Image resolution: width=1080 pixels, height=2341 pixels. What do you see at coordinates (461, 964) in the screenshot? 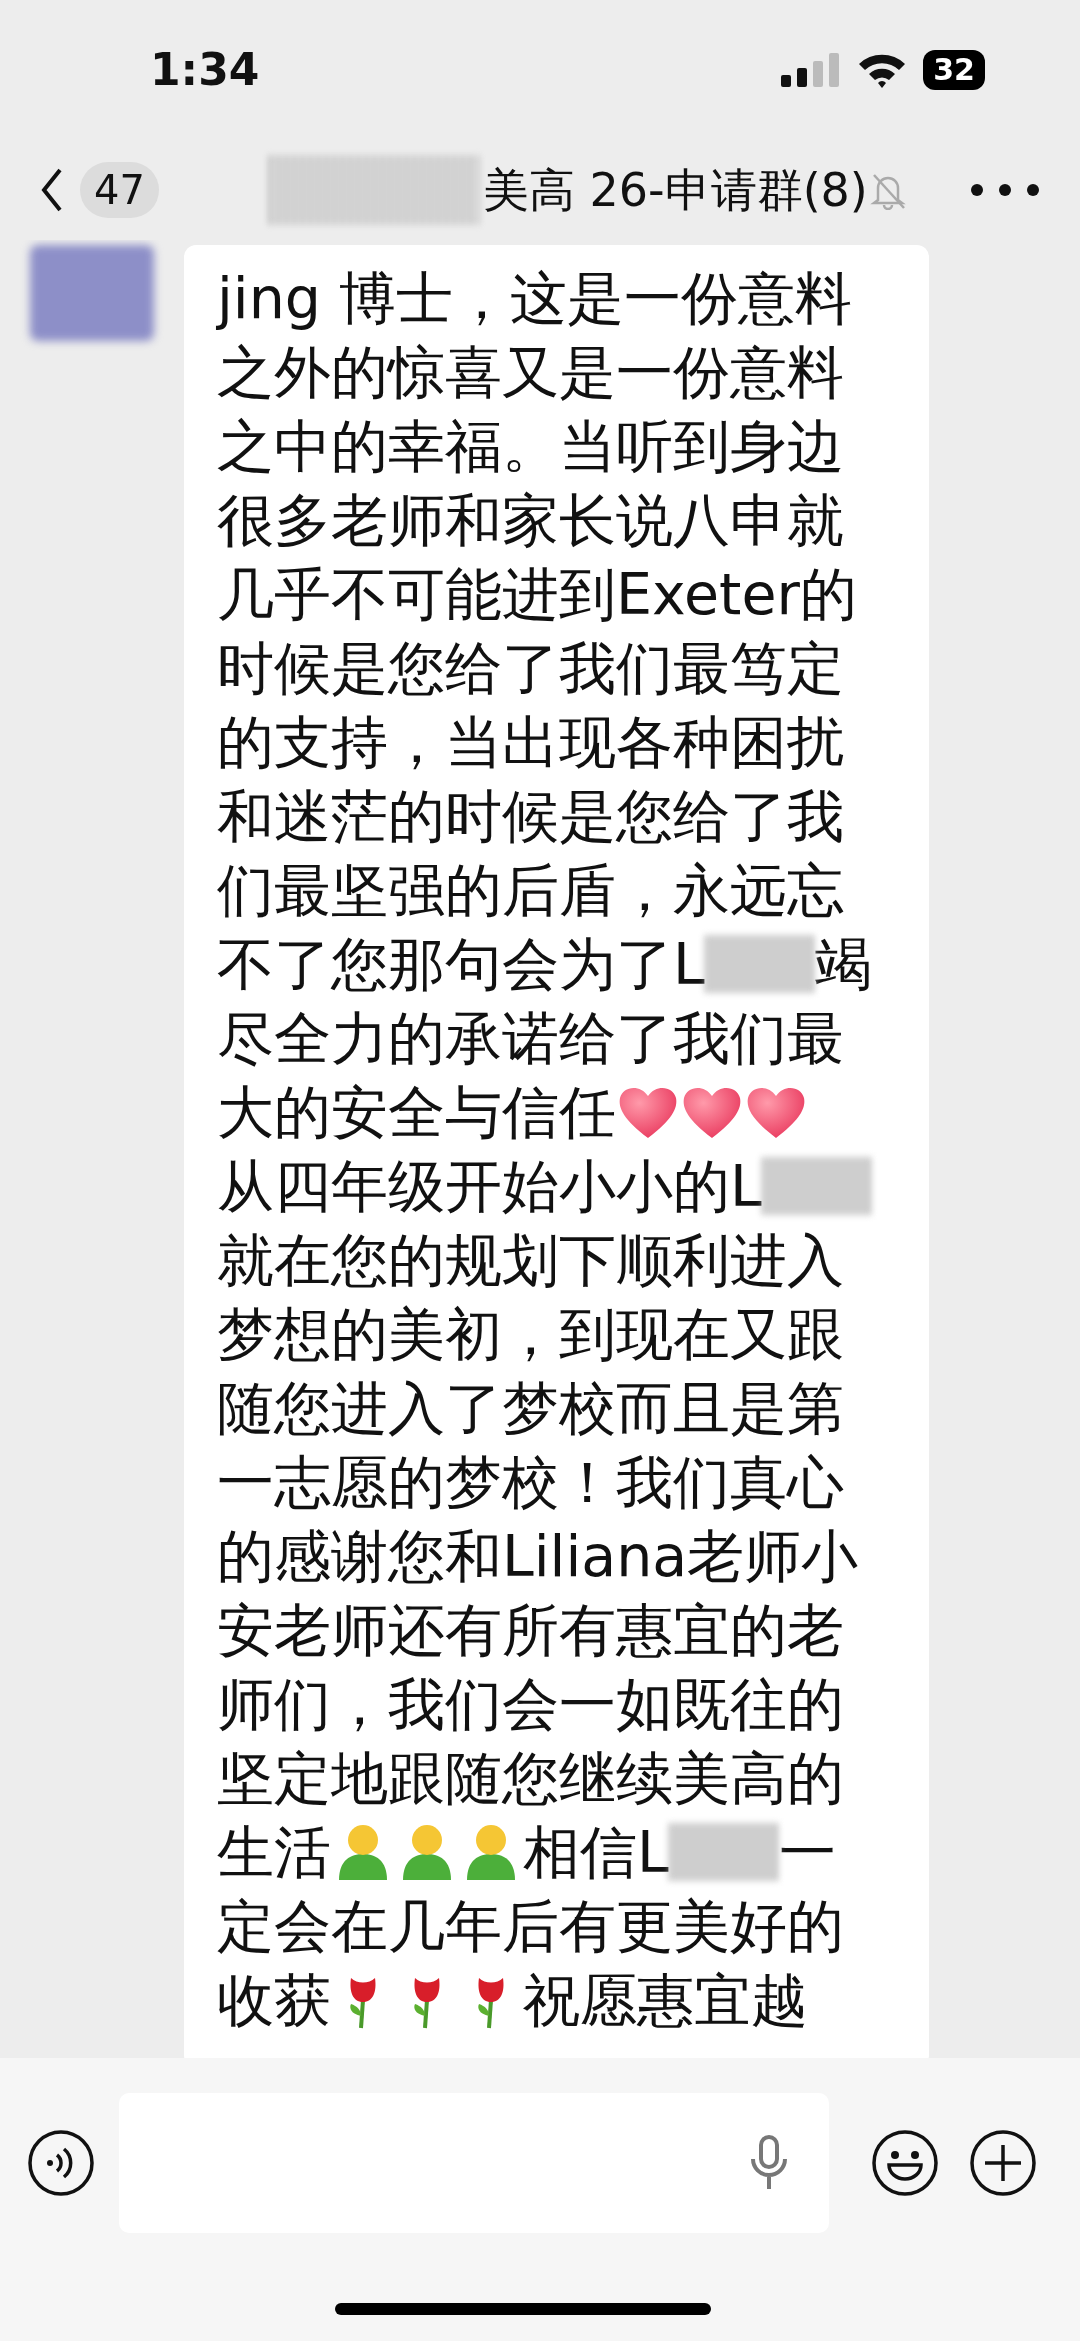
I see `message-text: 不了您那句会为了L` at bounding box center [461, 964].